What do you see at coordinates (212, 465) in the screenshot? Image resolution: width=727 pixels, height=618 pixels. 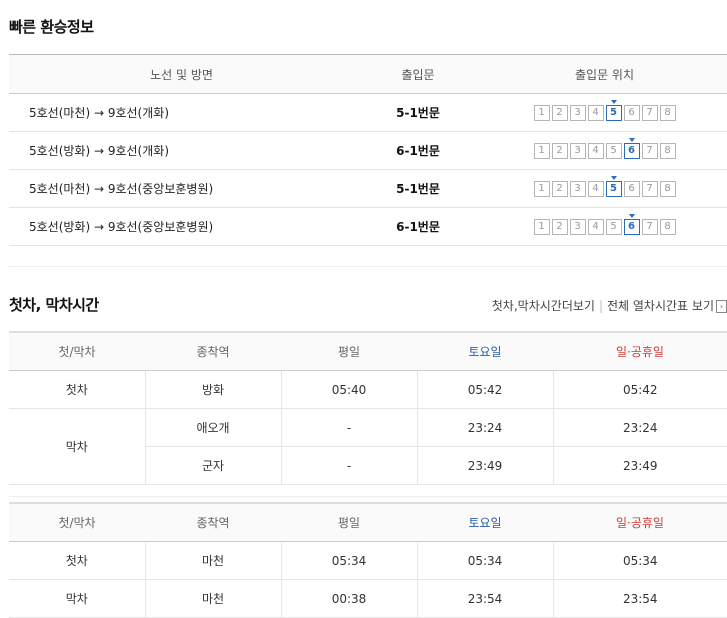 I see `cell-terminal: 군자` at bounding box center [212, 465].